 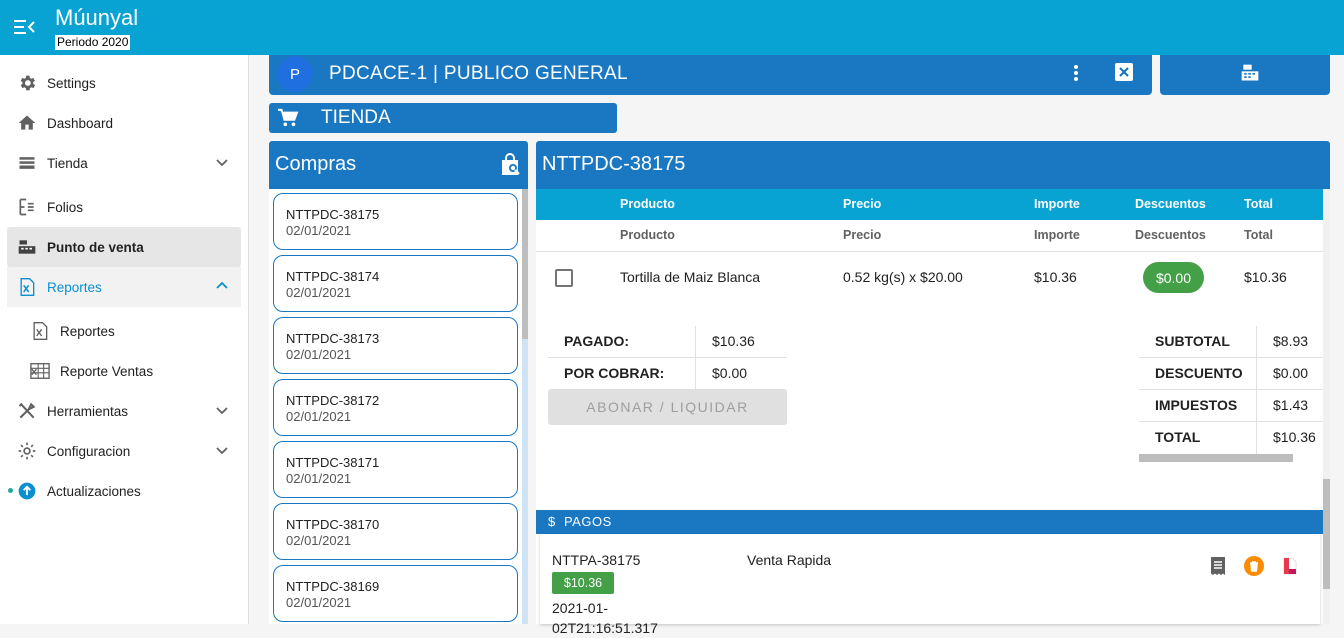 I want to click on descuento-row: DESCUENTO $0.00, so click(x=1231, y=374).